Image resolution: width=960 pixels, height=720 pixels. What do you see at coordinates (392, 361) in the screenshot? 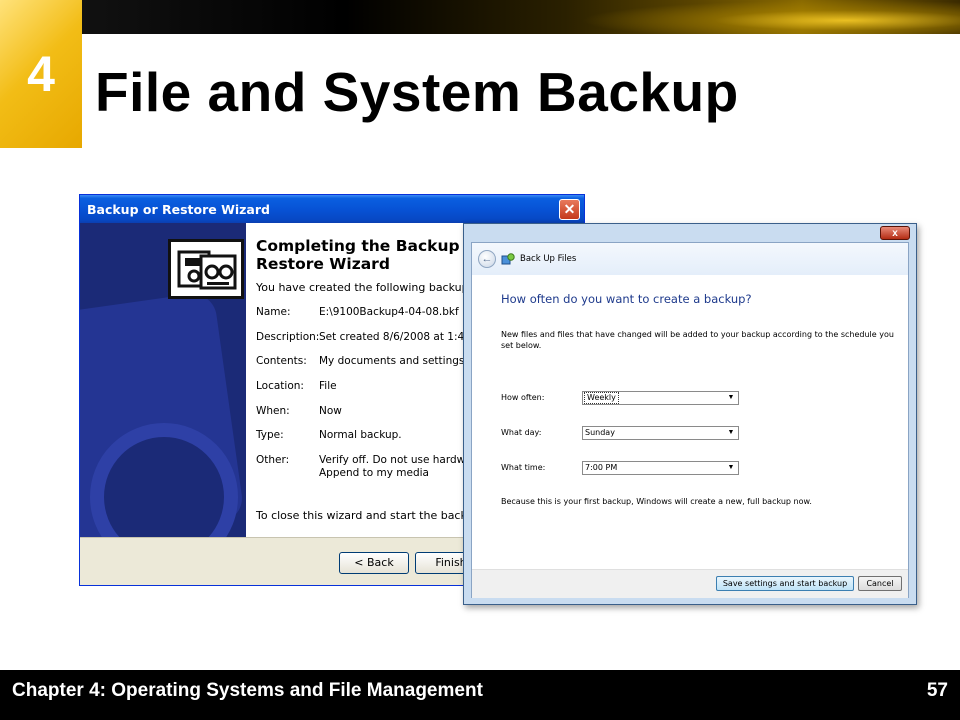
I see `summary-value: My documents and settings` at bounding box center [392, 361].